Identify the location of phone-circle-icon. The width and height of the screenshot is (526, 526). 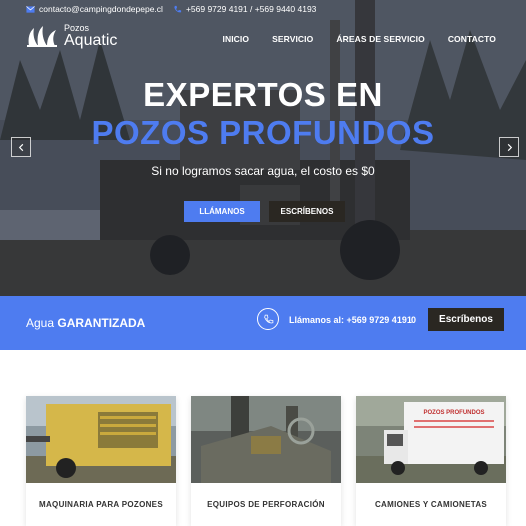
(268, 319).